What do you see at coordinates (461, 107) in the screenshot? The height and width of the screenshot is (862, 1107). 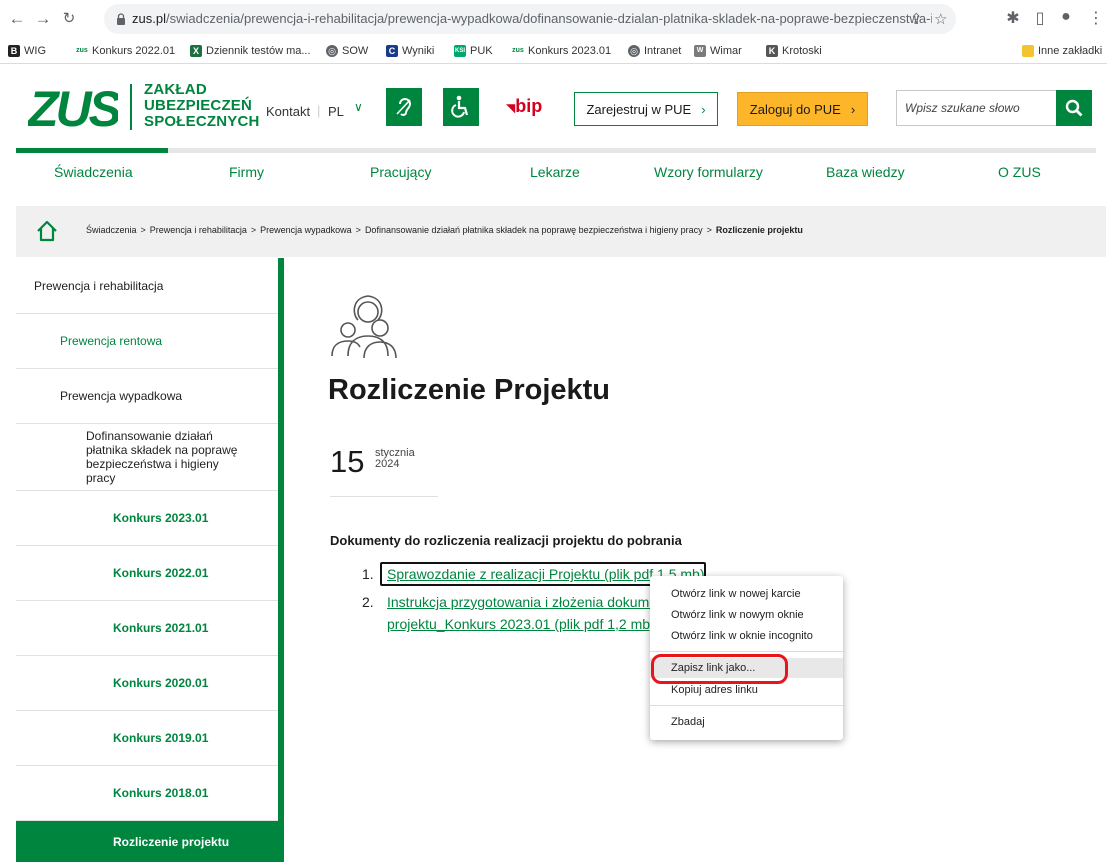 I see `accessibility-icon` at bounding box center [461, 107].